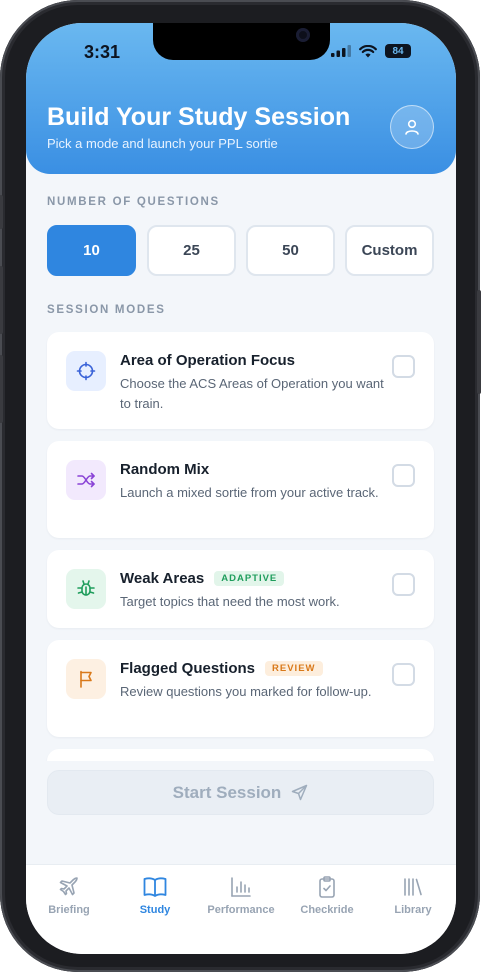 The image size is (483, 974). I want to click on book-icon, so click(155, 887).